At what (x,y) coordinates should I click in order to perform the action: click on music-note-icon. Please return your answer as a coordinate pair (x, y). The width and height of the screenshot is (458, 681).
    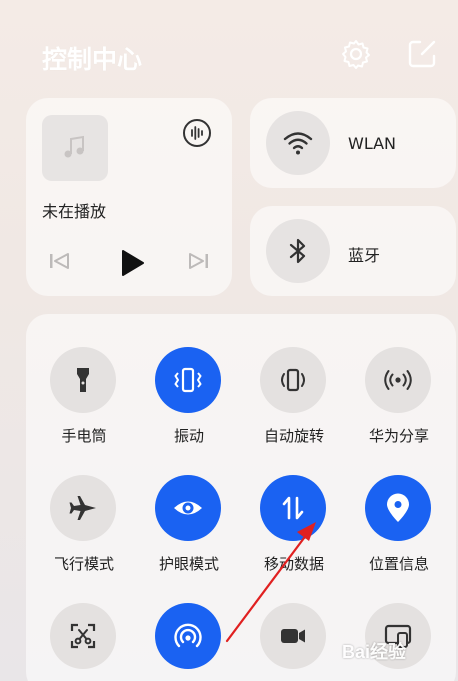
    Looking at the image, I should click on (74, 146).